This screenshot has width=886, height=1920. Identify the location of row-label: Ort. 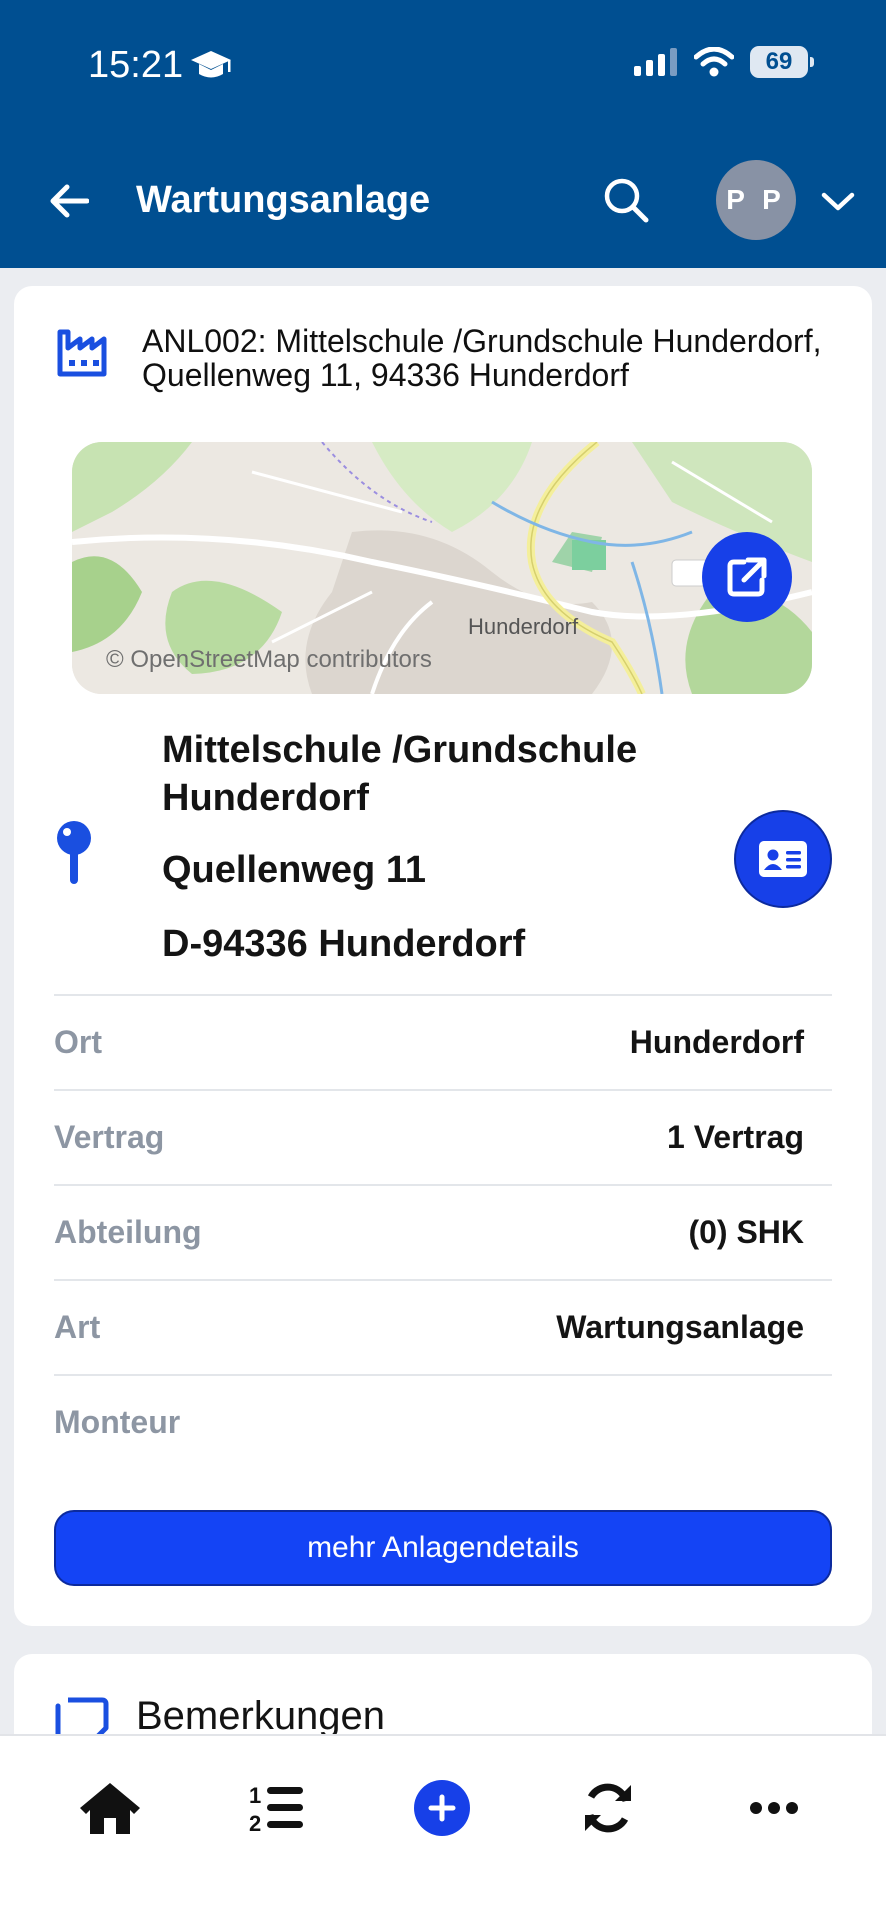
(78, 1042).